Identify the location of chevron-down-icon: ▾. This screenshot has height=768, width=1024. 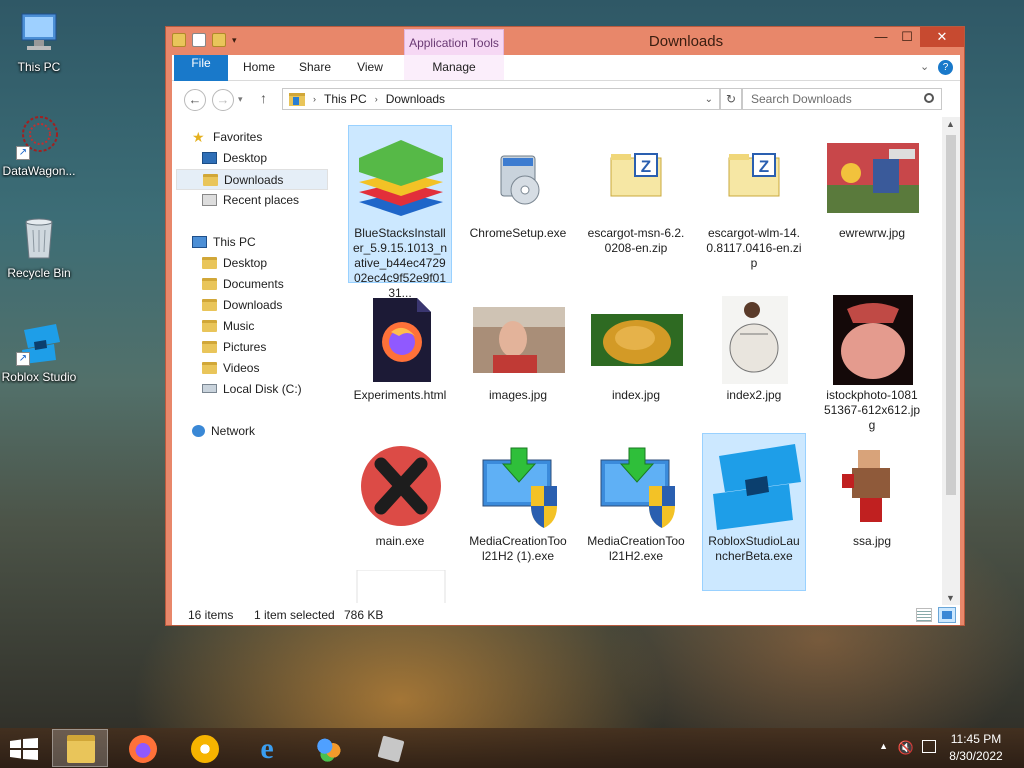
(237, 40).